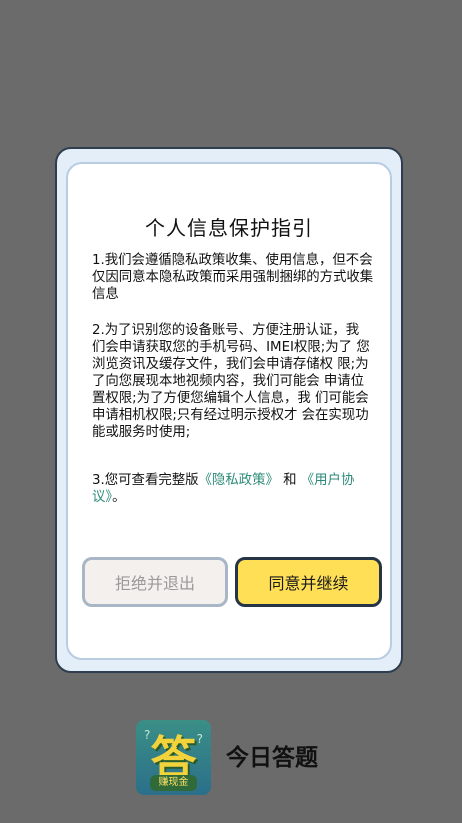  I want to click on reject-exit-button: 拒绝并退出, so click(155, 582).